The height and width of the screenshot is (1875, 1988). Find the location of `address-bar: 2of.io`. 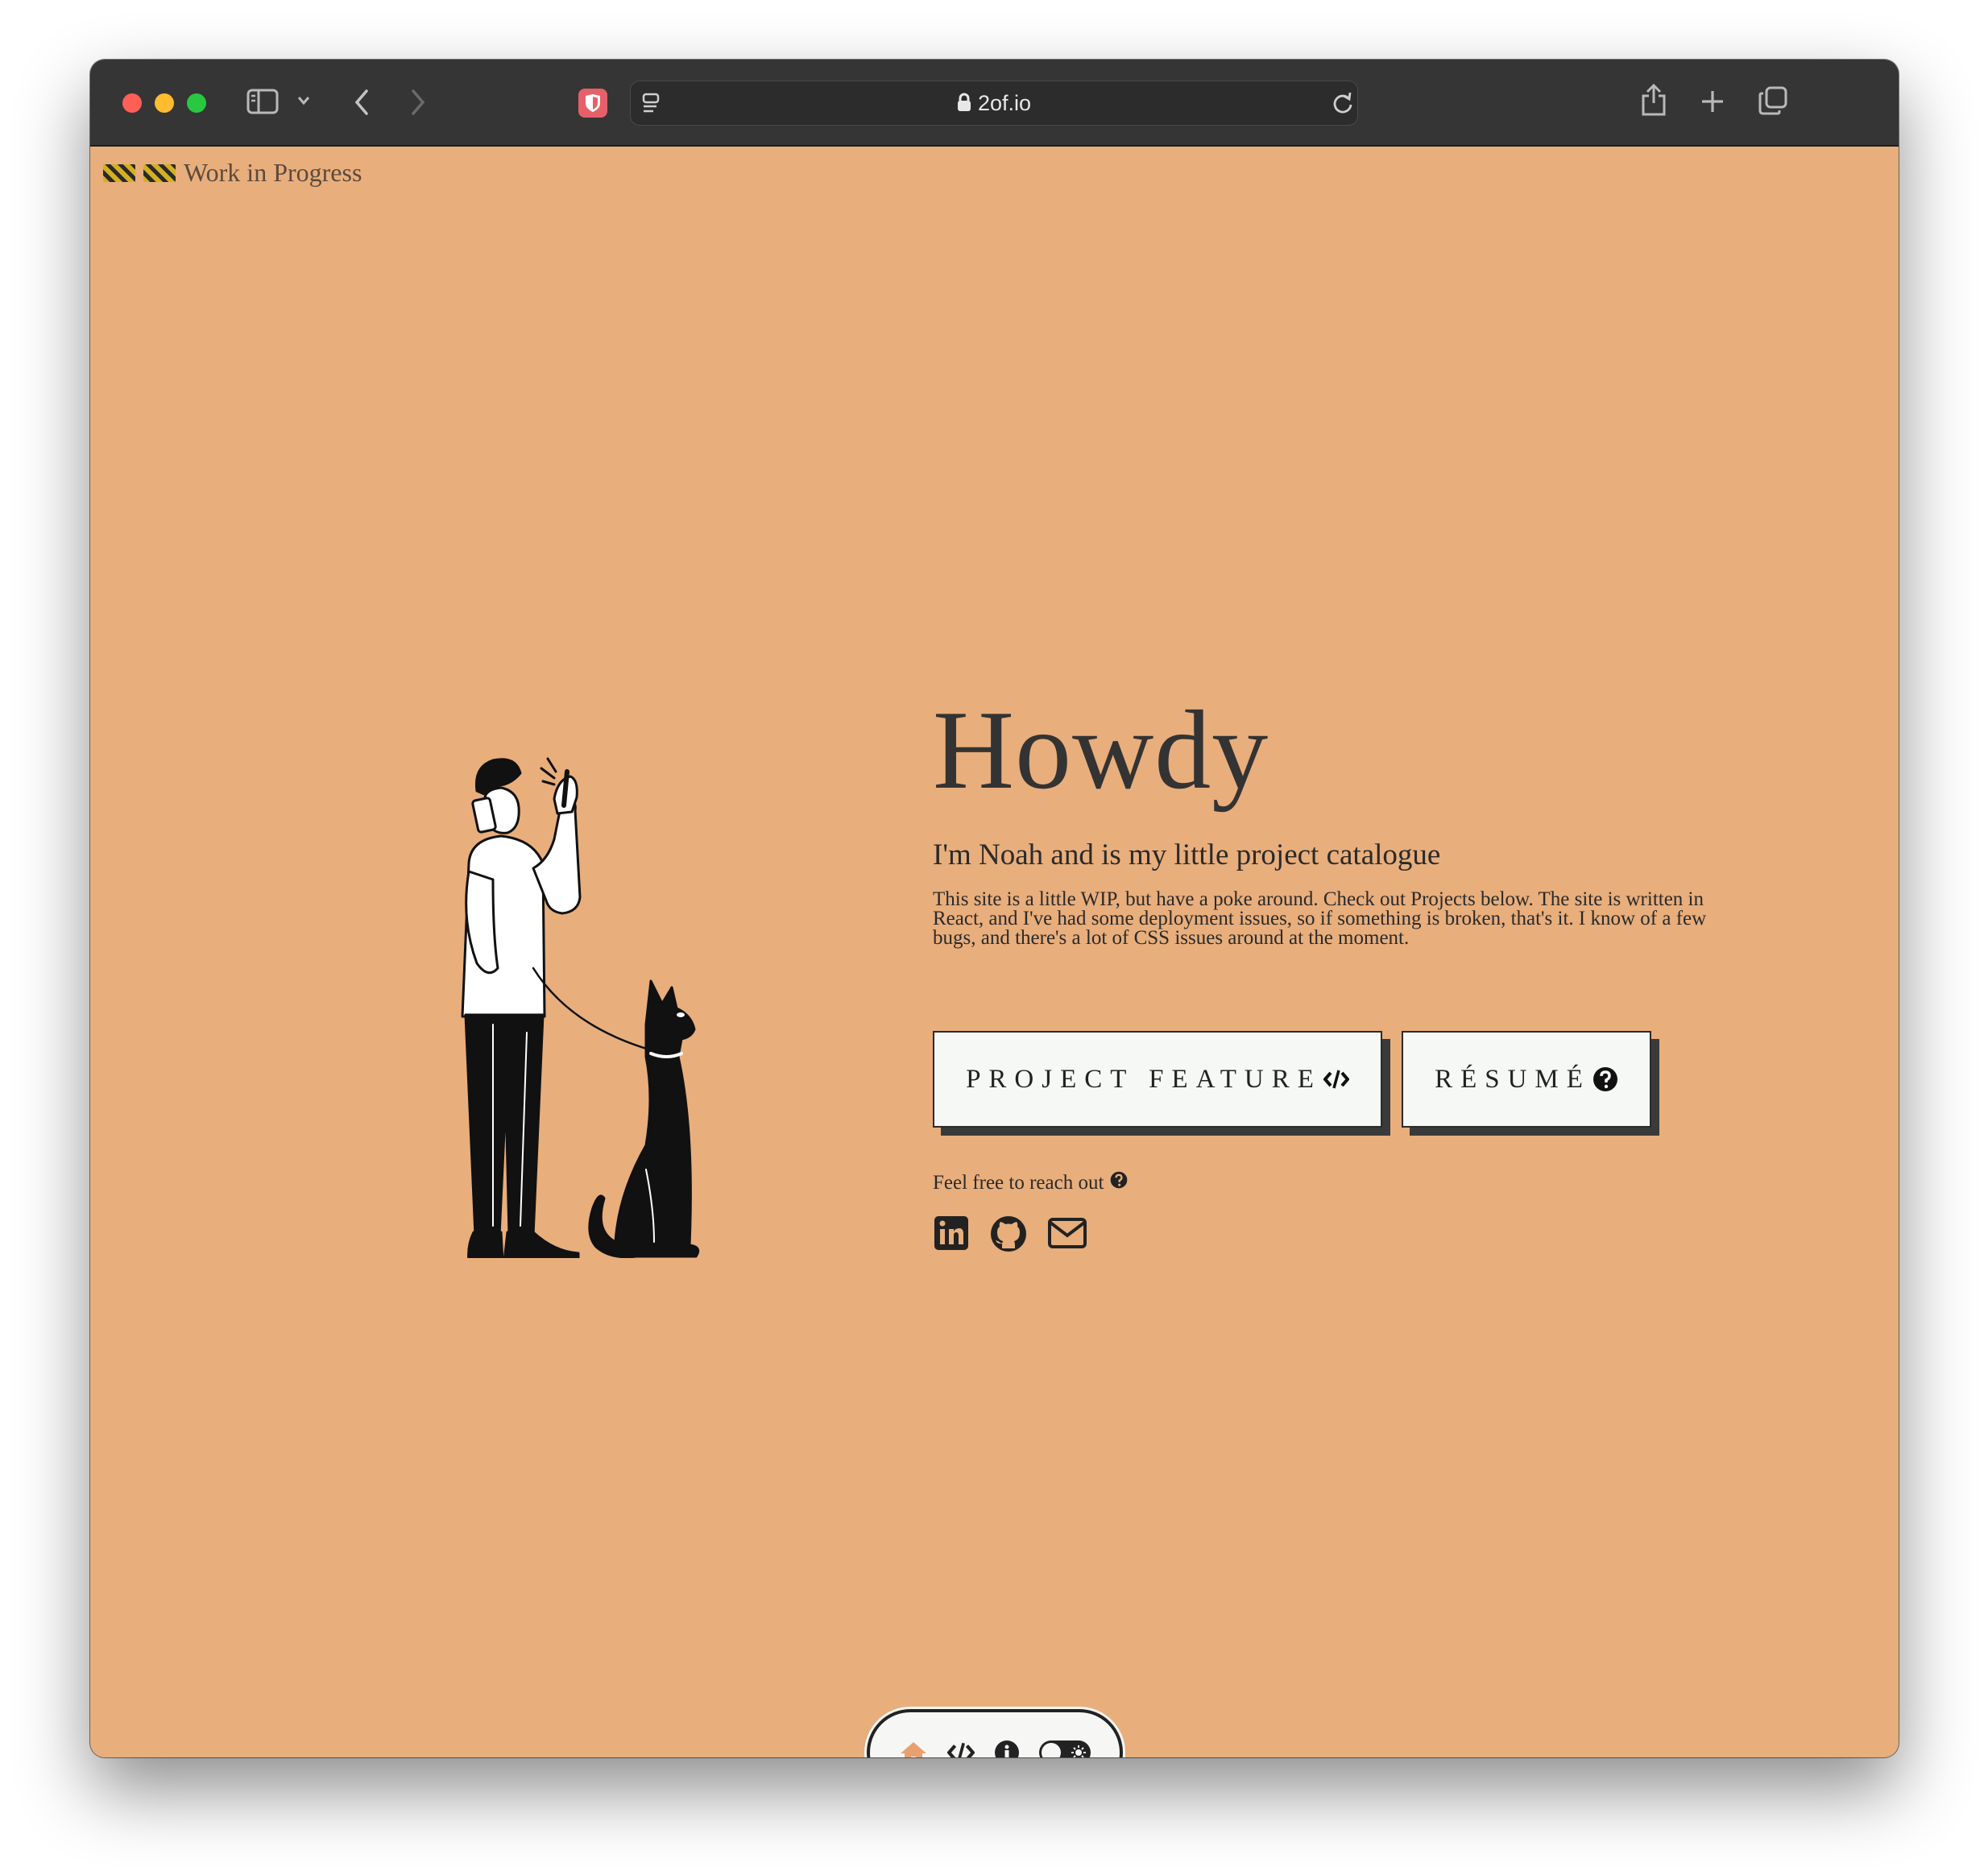

address-bar: 2of.io is located at coordinates (994, 104).